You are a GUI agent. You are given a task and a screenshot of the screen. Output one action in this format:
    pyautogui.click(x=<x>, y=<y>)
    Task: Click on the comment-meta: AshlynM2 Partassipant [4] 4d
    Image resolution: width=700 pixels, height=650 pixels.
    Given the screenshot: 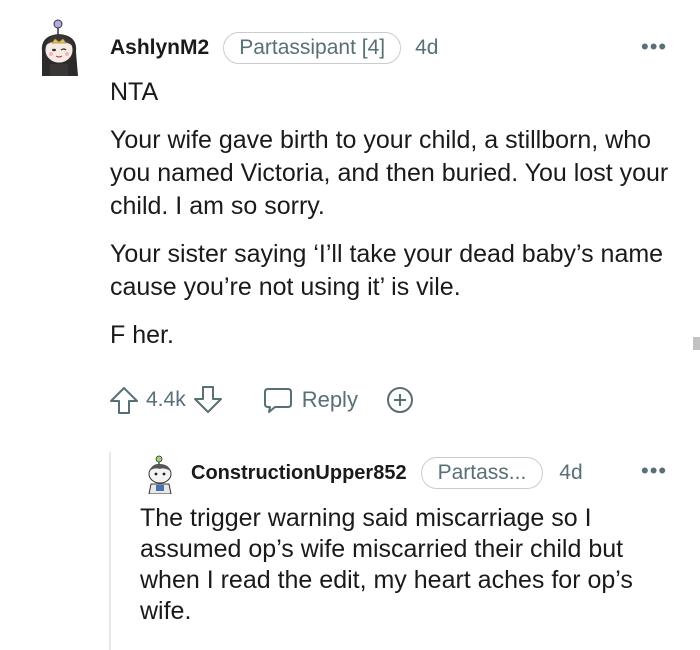 What is the action you would take?
    pyautogui.click(x=274, y=48)
    